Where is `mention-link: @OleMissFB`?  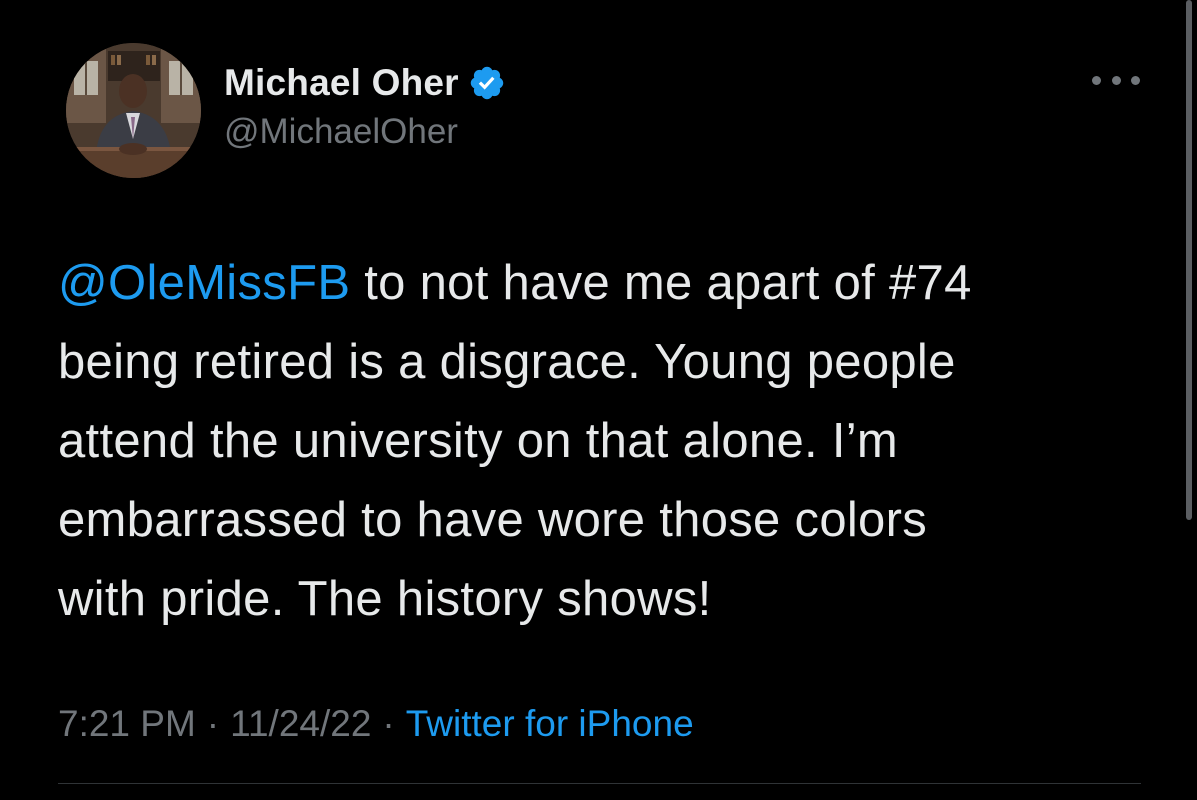
mention-link: @OleMissFB is located at coordinates (204, 283).